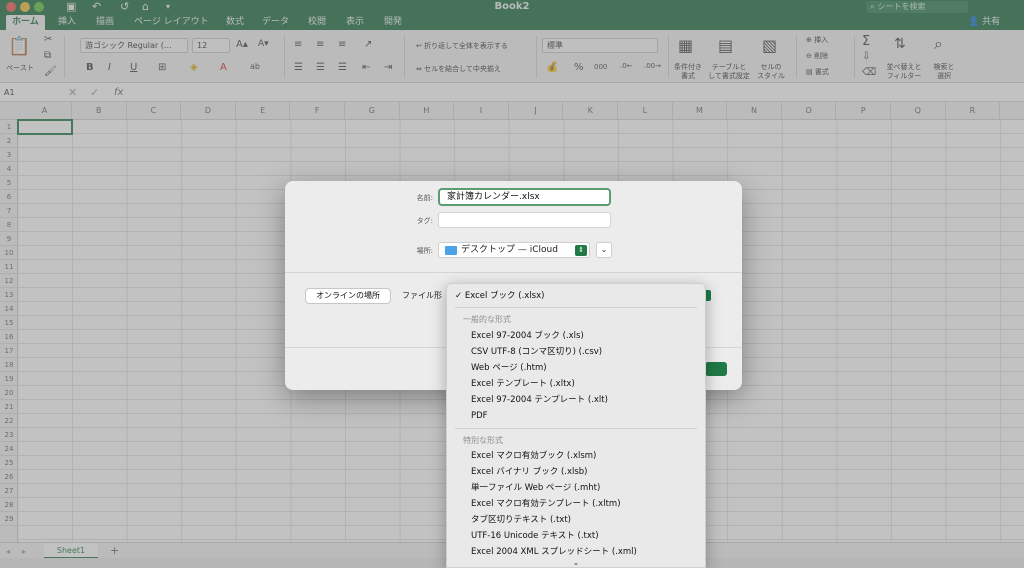  Describe the element at coordinates (424, 251) in the screenshot. I see `location-label: 場所:` at that location.